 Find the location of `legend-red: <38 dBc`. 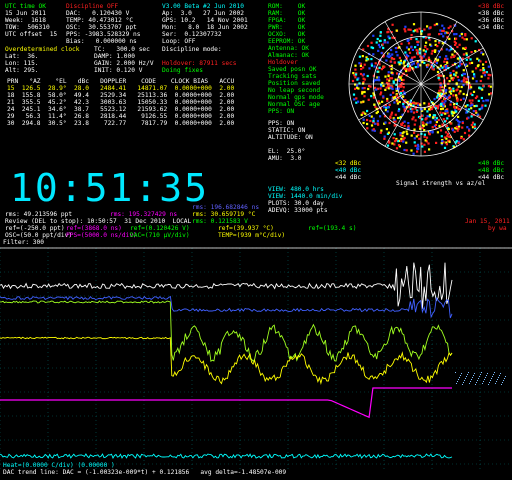

legend-red: <38 dBc is located at coordinates (491, 6).